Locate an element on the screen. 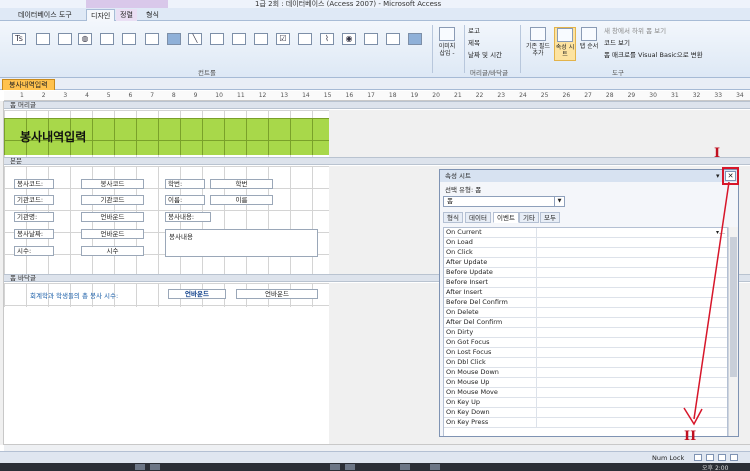 The image size is (750, 471). control-service-code: 봉사코드 is located at coordinates (112, 184).